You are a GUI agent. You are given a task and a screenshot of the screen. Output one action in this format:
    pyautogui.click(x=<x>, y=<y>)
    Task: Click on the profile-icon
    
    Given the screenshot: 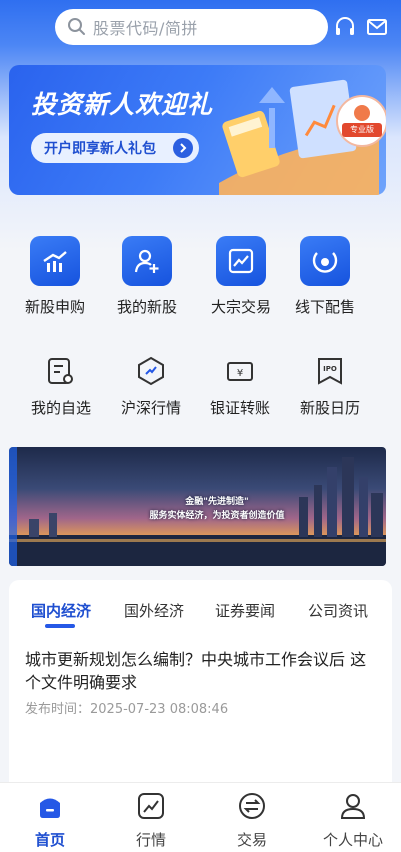 What is the action you would take?
    pyautogui.click(x=353, y=806)
    